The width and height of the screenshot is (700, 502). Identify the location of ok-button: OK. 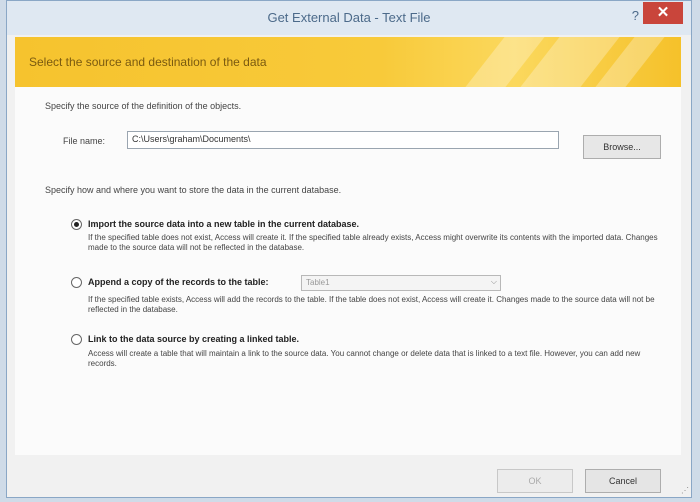
(535, 481).